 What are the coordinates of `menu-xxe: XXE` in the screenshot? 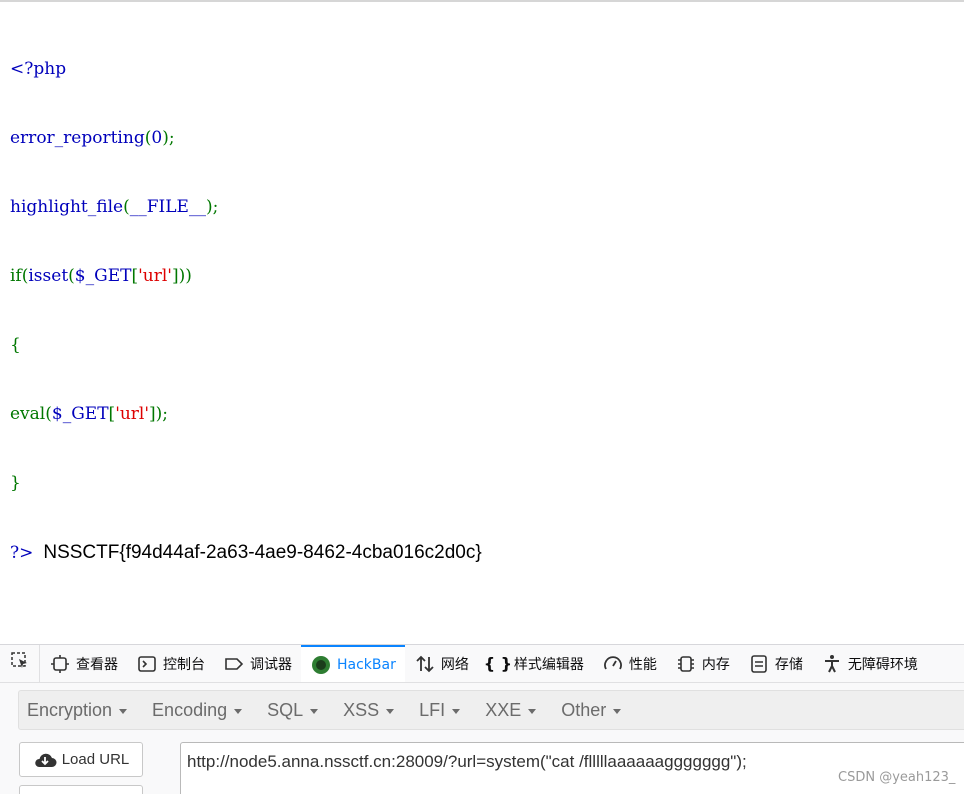 It's located at (510, 710).